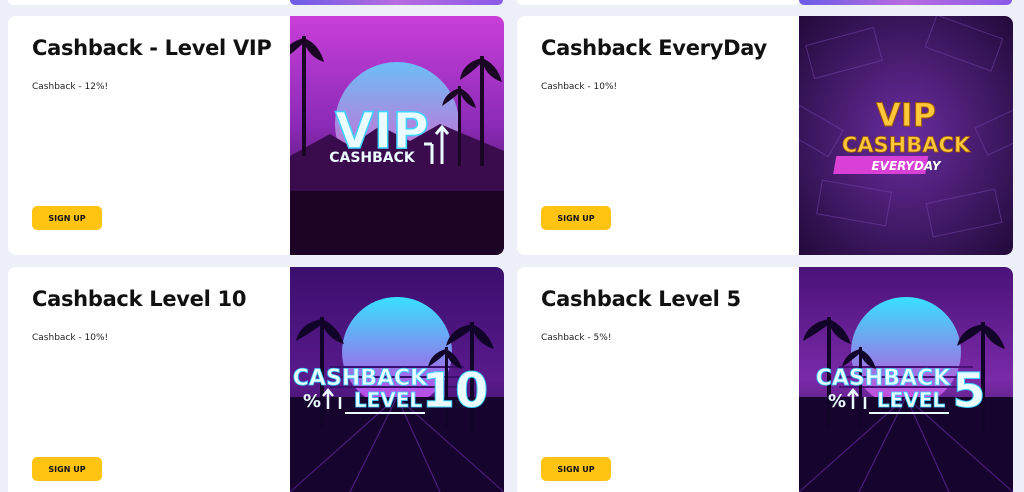 This screenshot has height=492, width=1024. Describe the element at coordinates (397, 379) in the screenshot. I see `promo-image-level-10: CASHBACK % LEVEL 10` at that location.